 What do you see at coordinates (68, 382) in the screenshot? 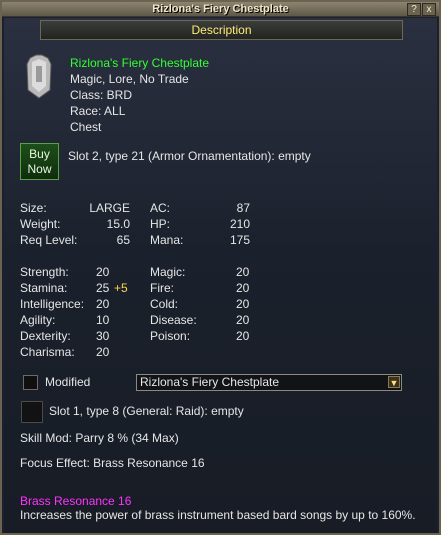
I see `modified-label: Modified` at bounding box center [68, 382].